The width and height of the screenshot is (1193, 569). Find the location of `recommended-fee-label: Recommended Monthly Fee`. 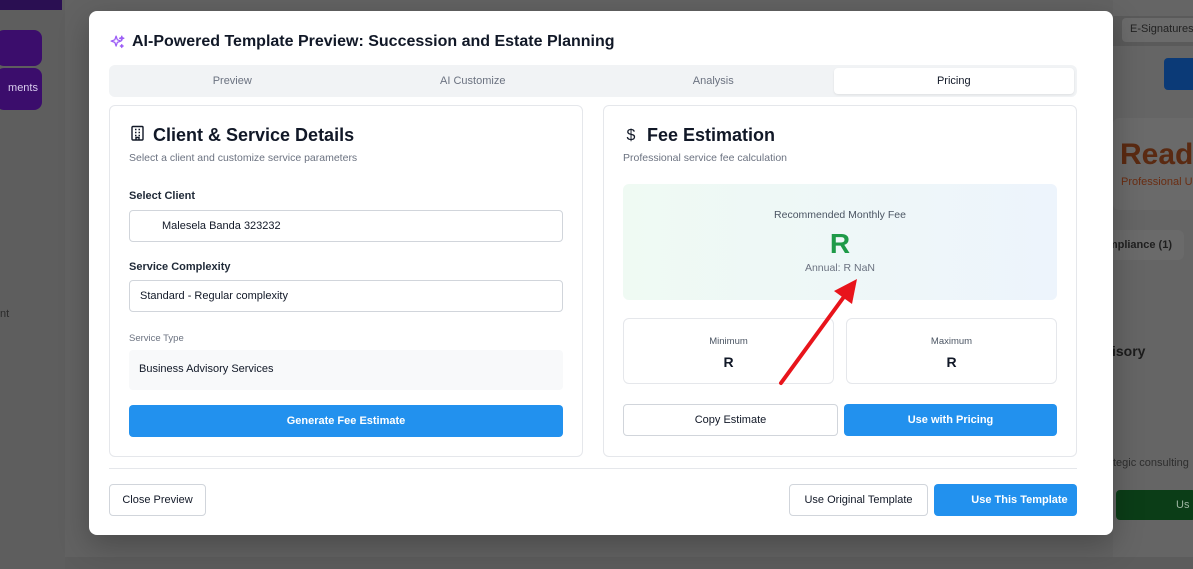

recommended-fee-label: Recommended Monthly Fee is located at coordinates (840, 215).